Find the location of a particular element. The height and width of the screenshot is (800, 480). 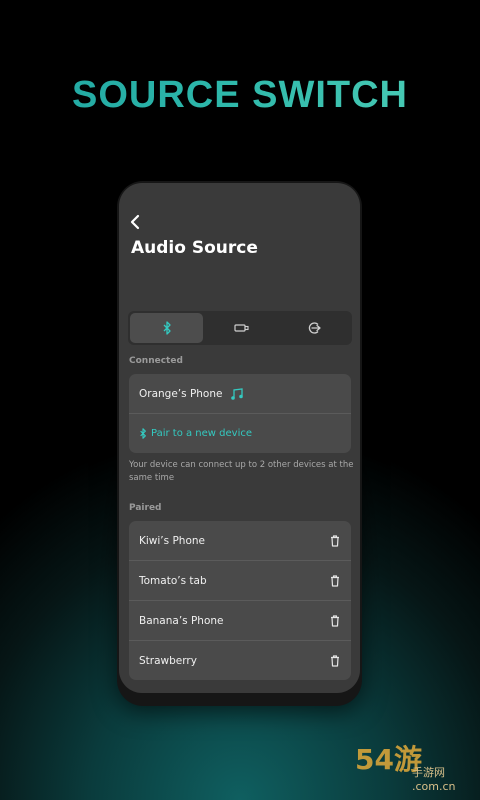

list-item: Kiwi’s Phone is located at coordinates (240, 541).